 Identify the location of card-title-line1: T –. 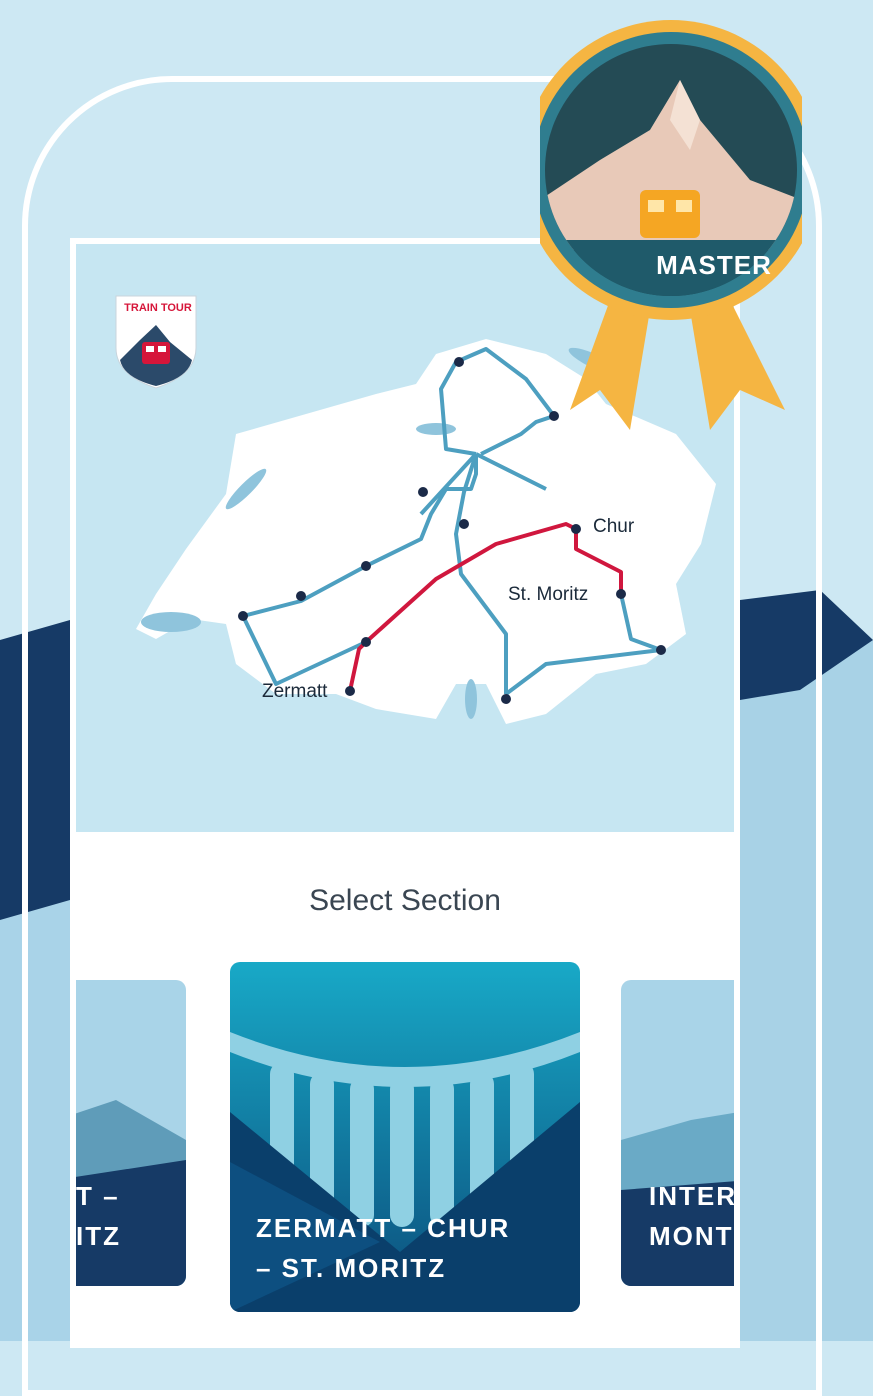
(98, 1196).